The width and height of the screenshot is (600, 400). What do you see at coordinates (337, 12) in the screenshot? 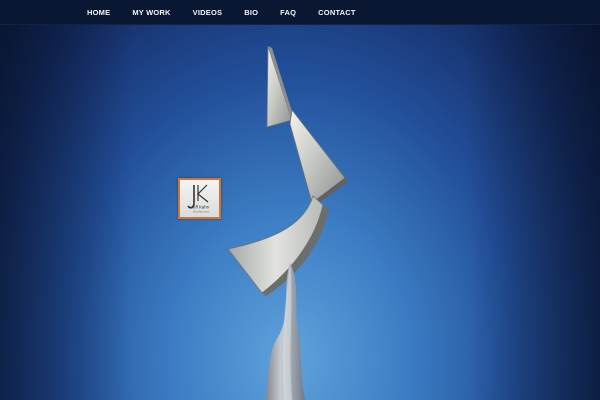
I see `nav-contact: CONTACT` at bounding box center [337, 12].